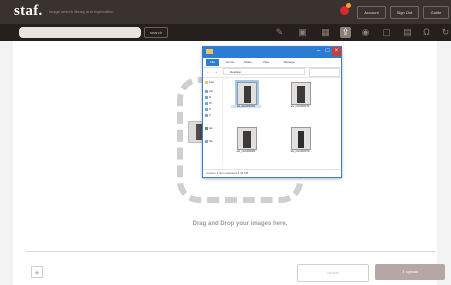 Image resolution: width=451 pixels, height=285 pixels. I want to click on minimize-icon: –, so click(318, 51).